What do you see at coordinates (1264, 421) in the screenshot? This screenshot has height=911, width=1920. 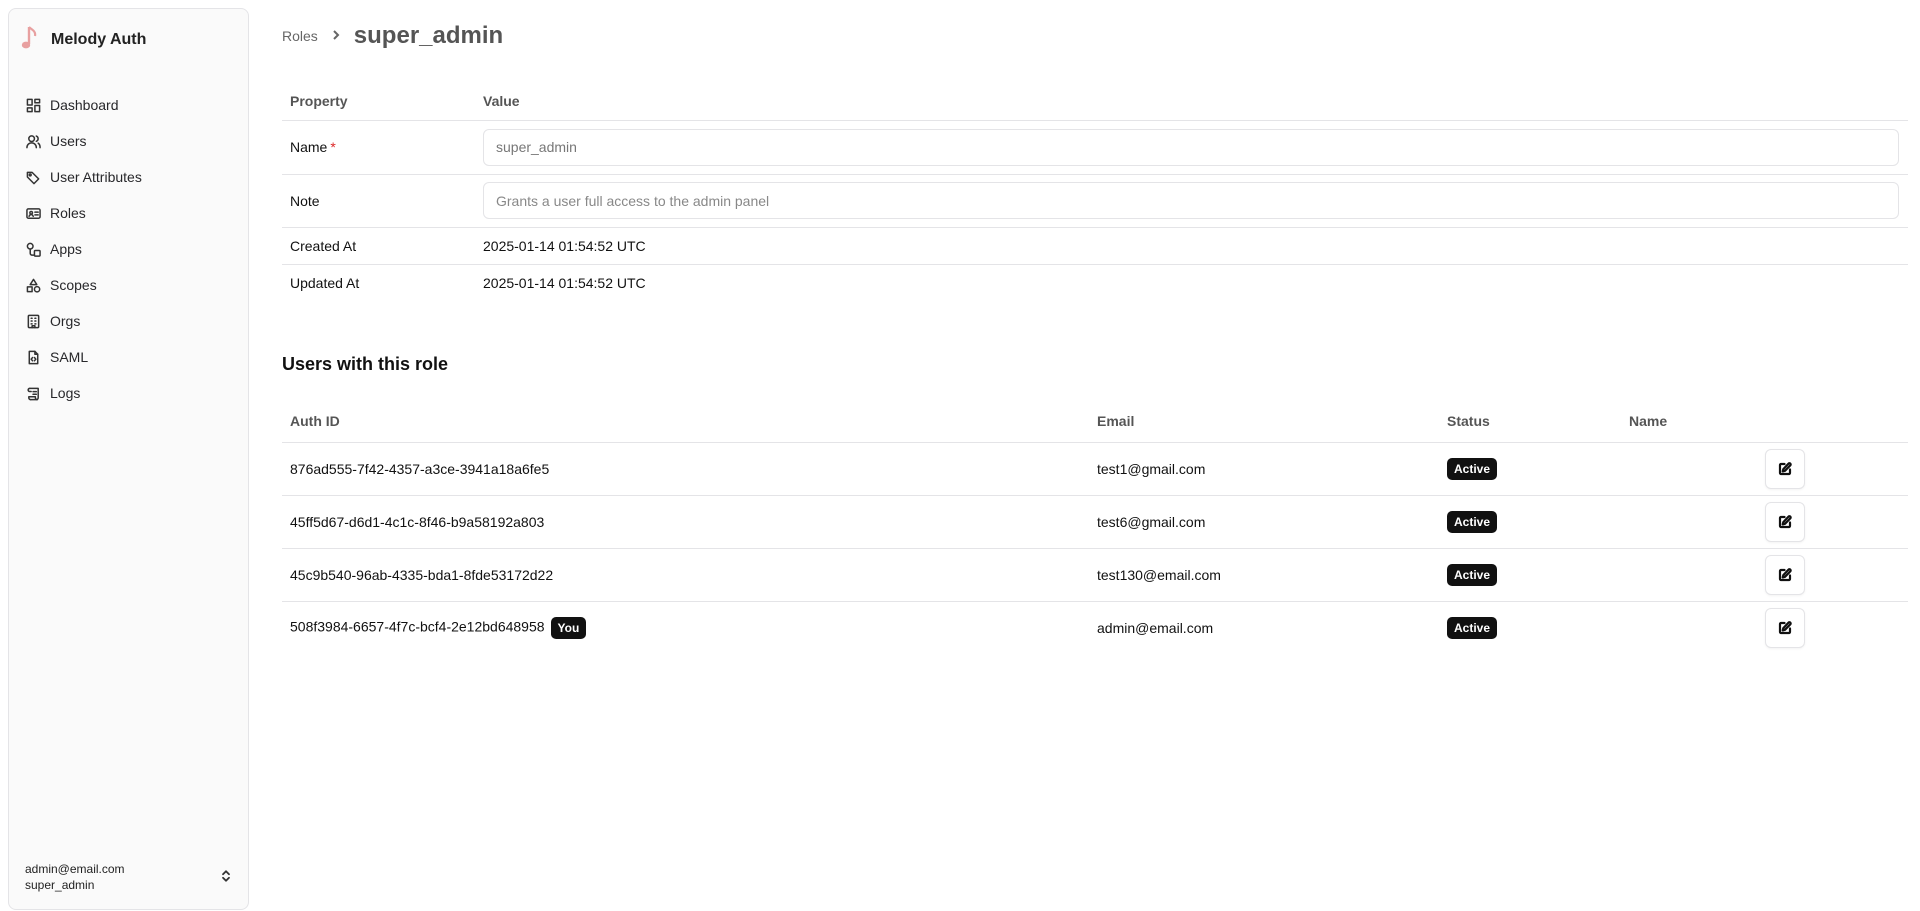 I see `header-email: Email` at bounding box center [1264, 421].